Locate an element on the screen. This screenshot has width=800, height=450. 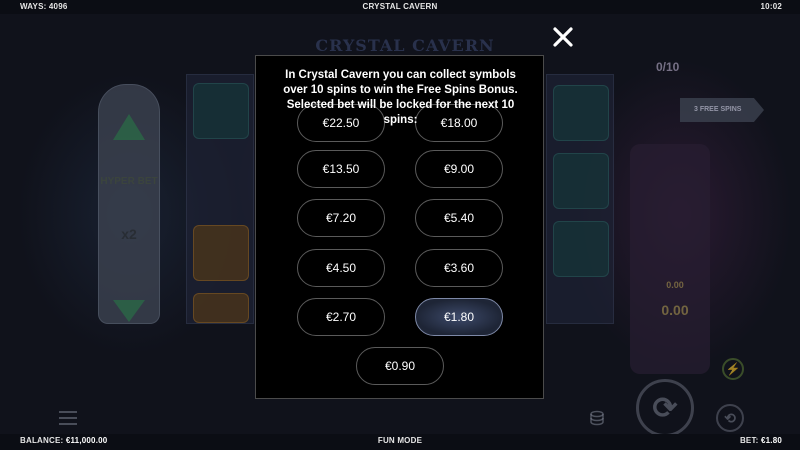
coin-stack-icon is located at coordinates (597, 419).